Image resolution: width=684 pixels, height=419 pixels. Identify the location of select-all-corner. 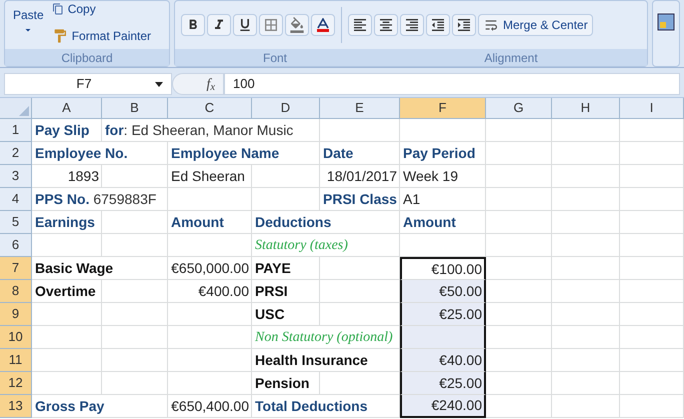
(16, 108).